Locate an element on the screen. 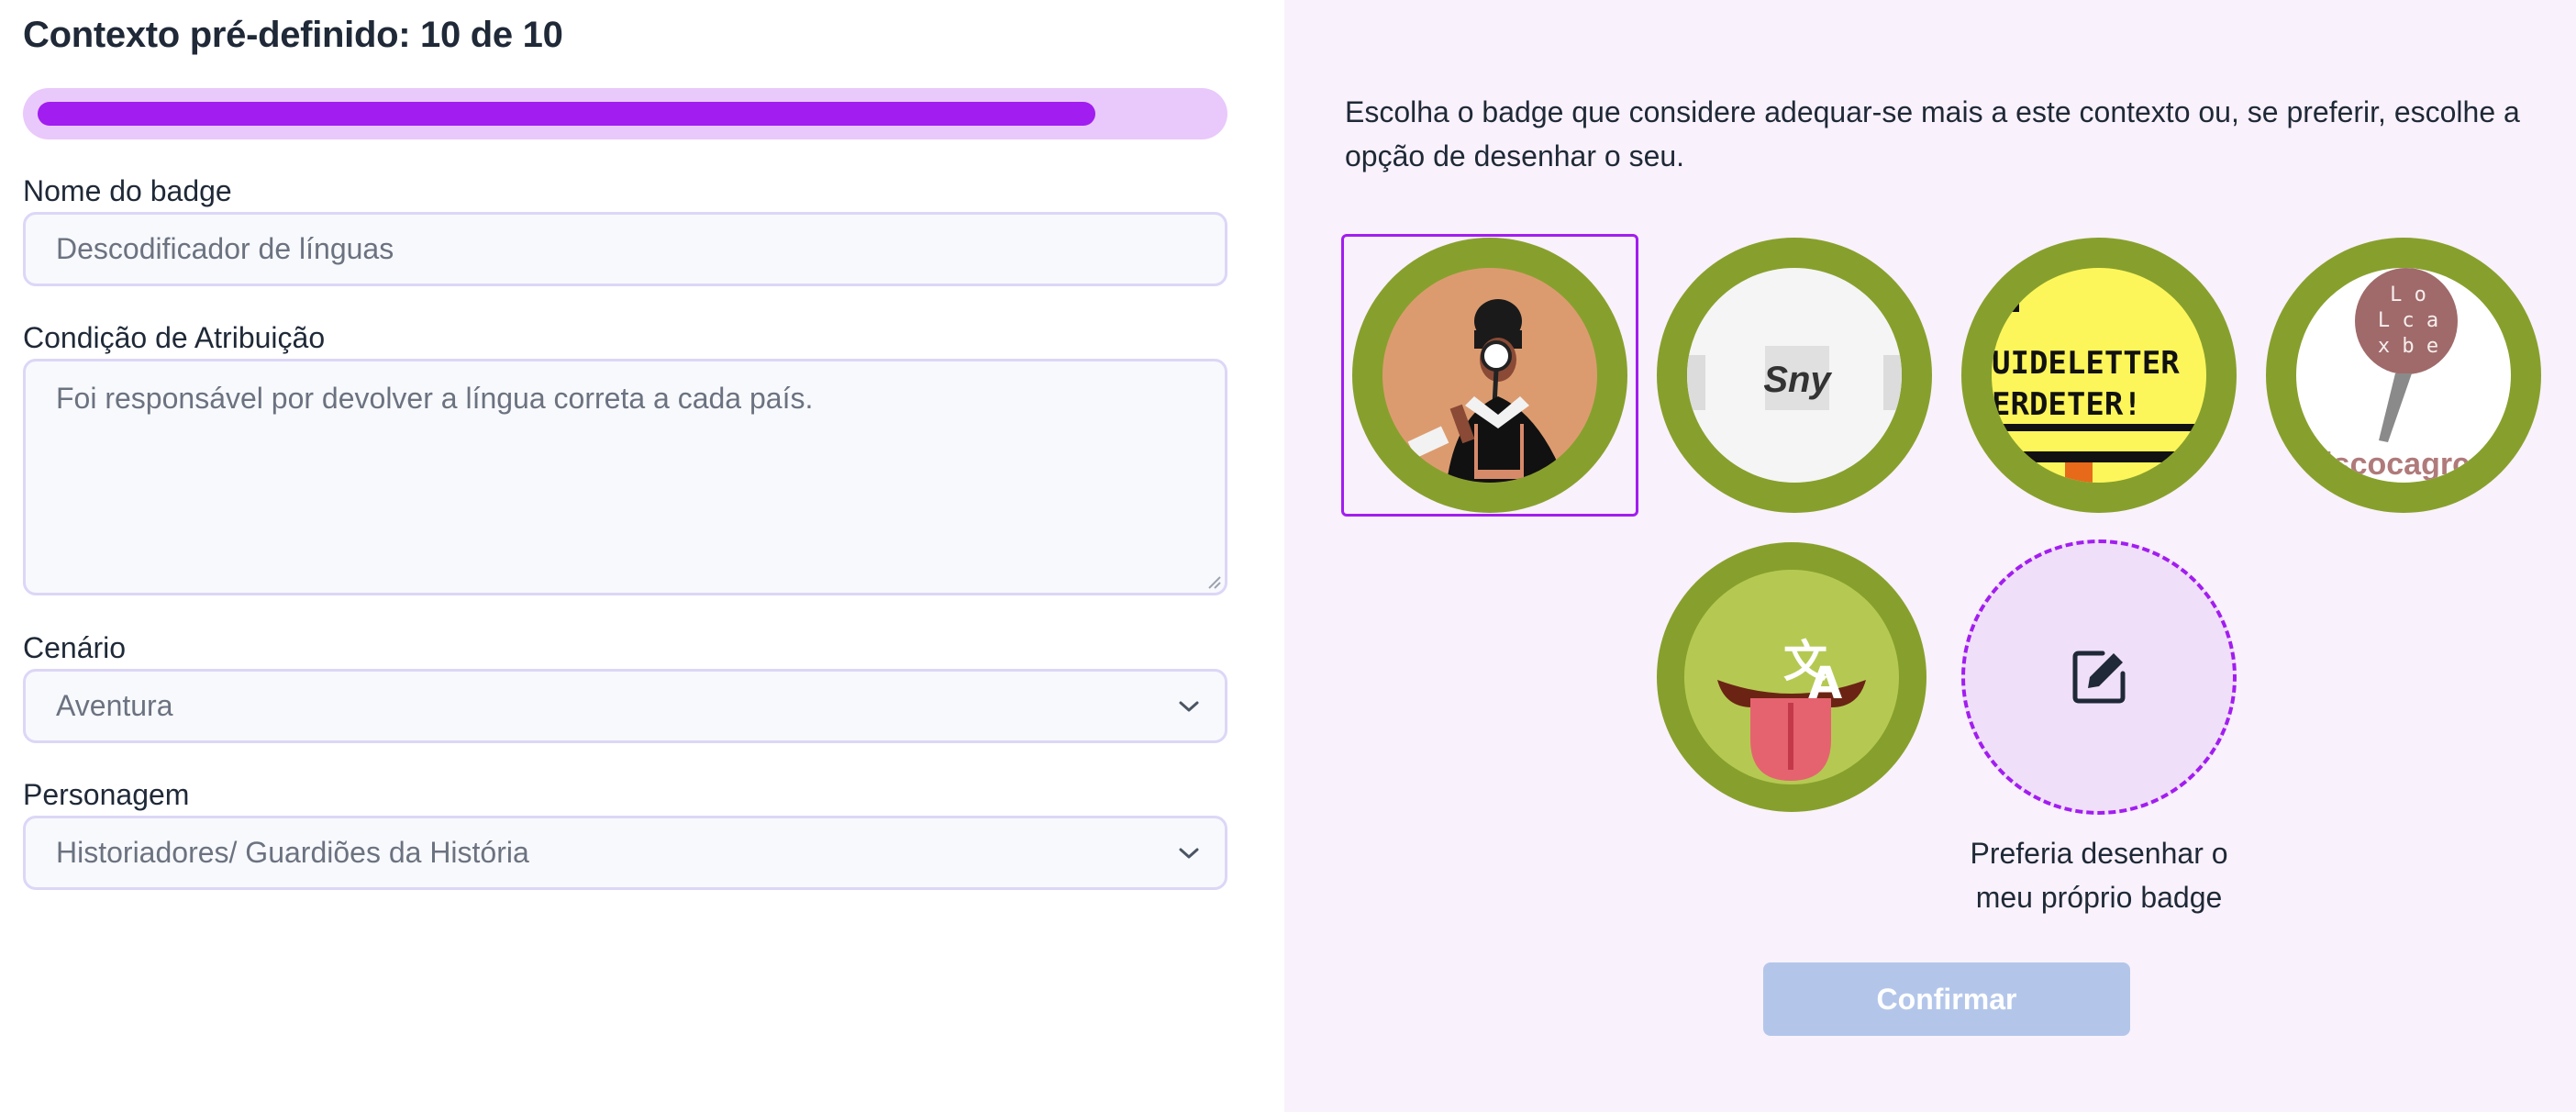 This screenshot has width=2576, height=1112. detective-figure-icon is located at coordinates (1489, 376).